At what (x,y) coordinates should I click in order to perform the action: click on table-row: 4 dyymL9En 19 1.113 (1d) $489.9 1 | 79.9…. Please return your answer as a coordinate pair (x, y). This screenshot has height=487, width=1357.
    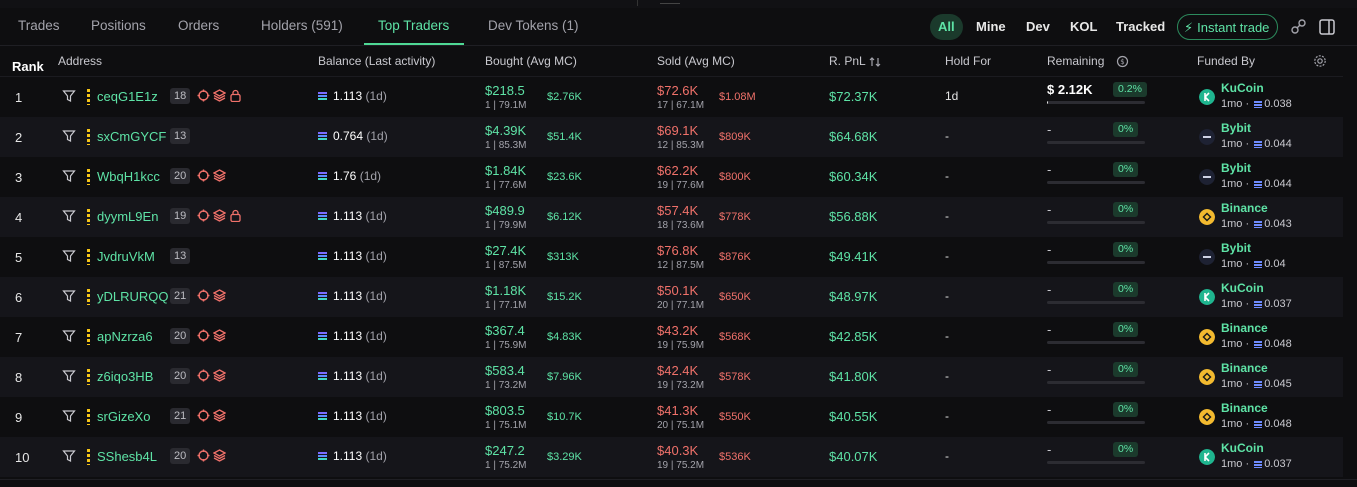
    Looking at the image, I should click on (671, 217).